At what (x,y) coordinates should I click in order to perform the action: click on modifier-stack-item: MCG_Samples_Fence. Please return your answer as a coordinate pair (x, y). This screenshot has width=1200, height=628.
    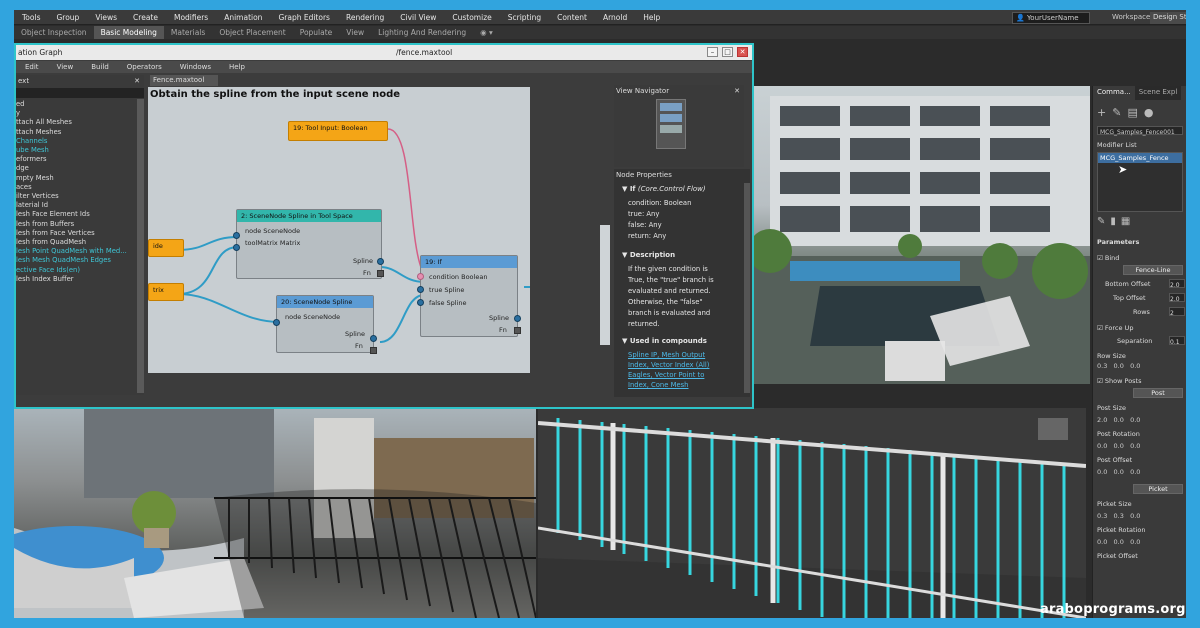
    Looking at the image, I should click on (1140, 158).